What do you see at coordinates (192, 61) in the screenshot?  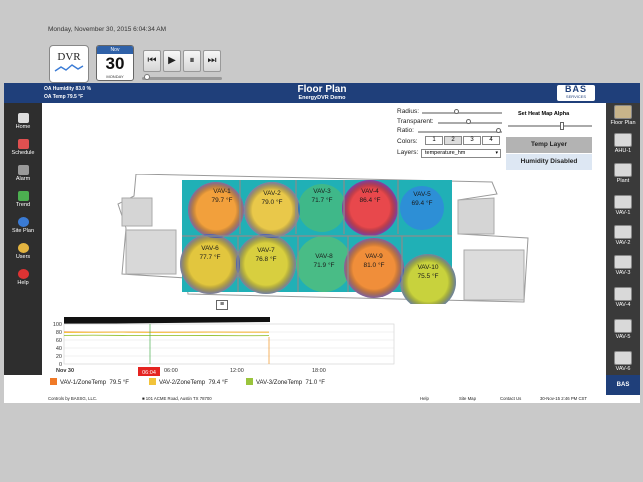 I see `pause-button: ⏸` at bounding box center [192, 61].